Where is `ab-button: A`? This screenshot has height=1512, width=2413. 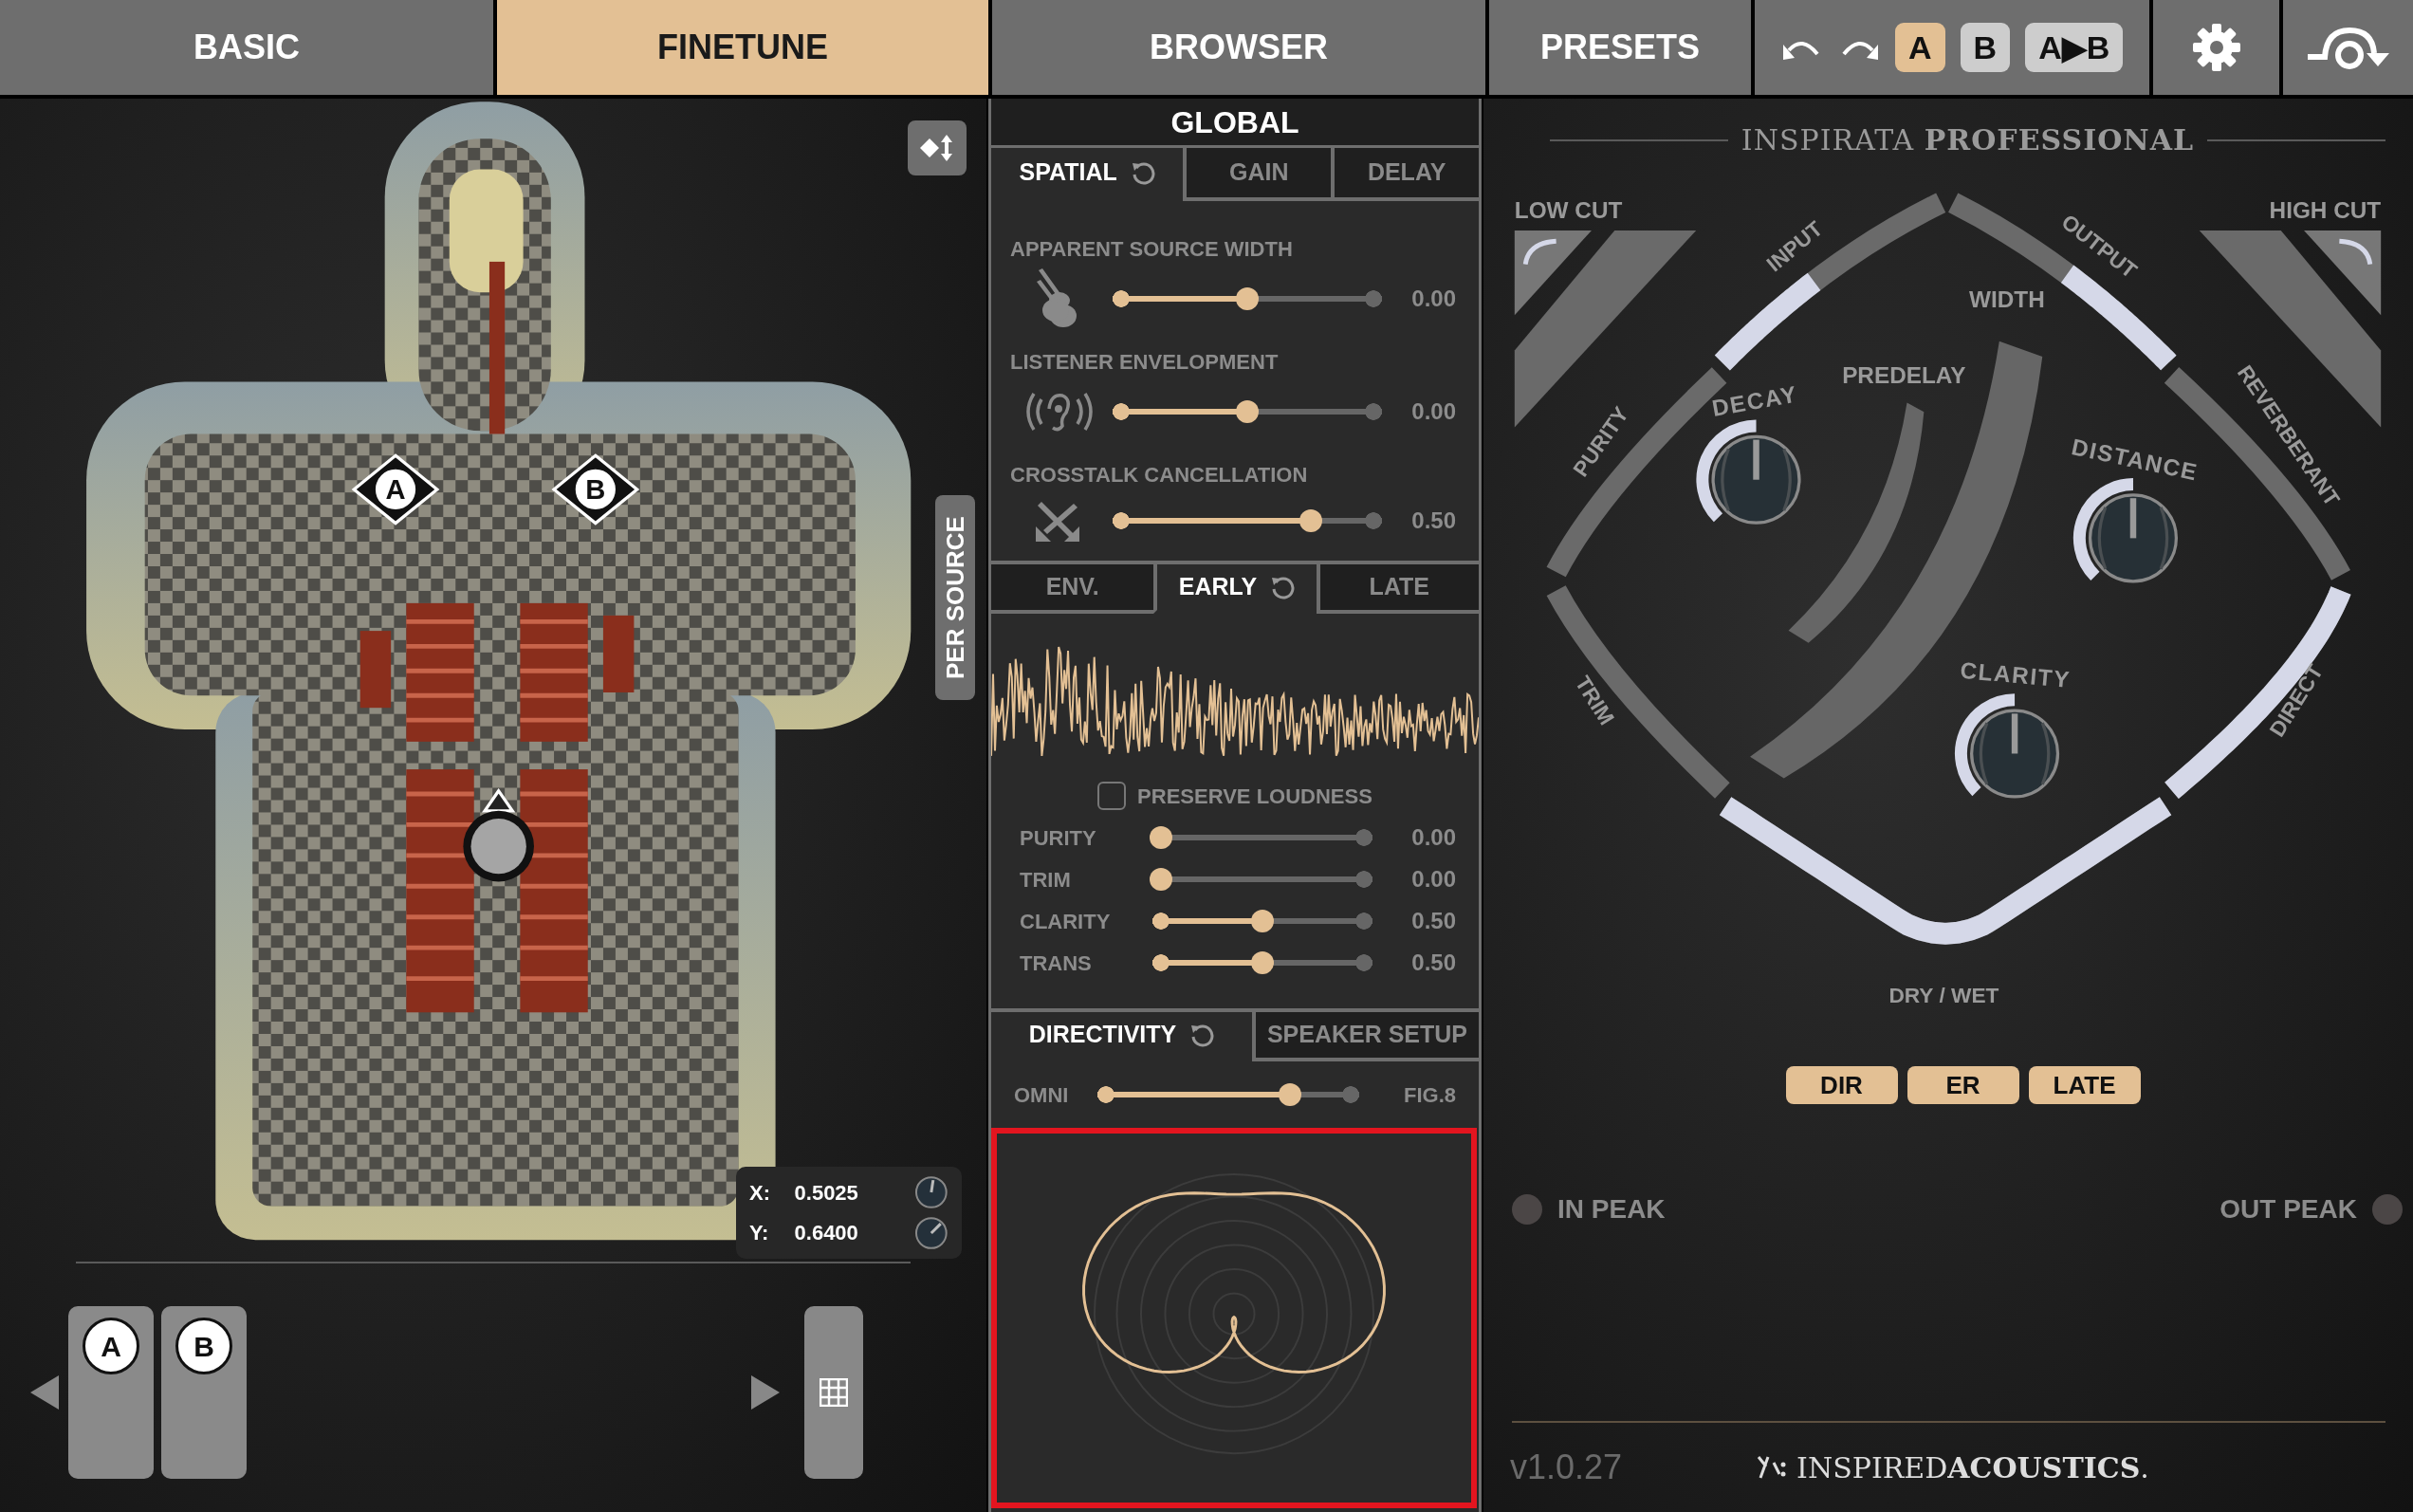 ab-button: A is located at coordinates (1920, 47).